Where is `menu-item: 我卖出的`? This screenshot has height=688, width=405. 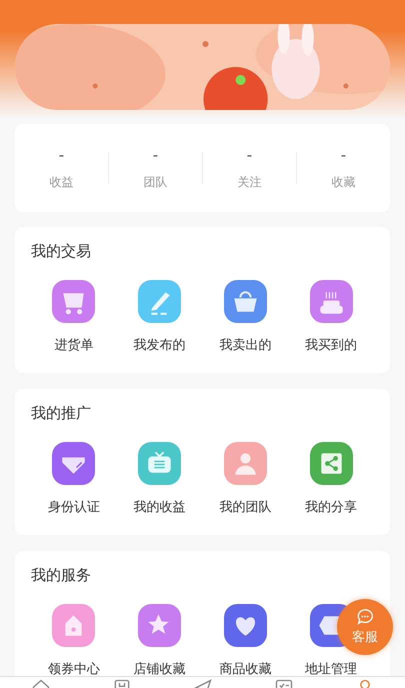 menu-item: 我卖出的 is located at coordinates (245, 345).